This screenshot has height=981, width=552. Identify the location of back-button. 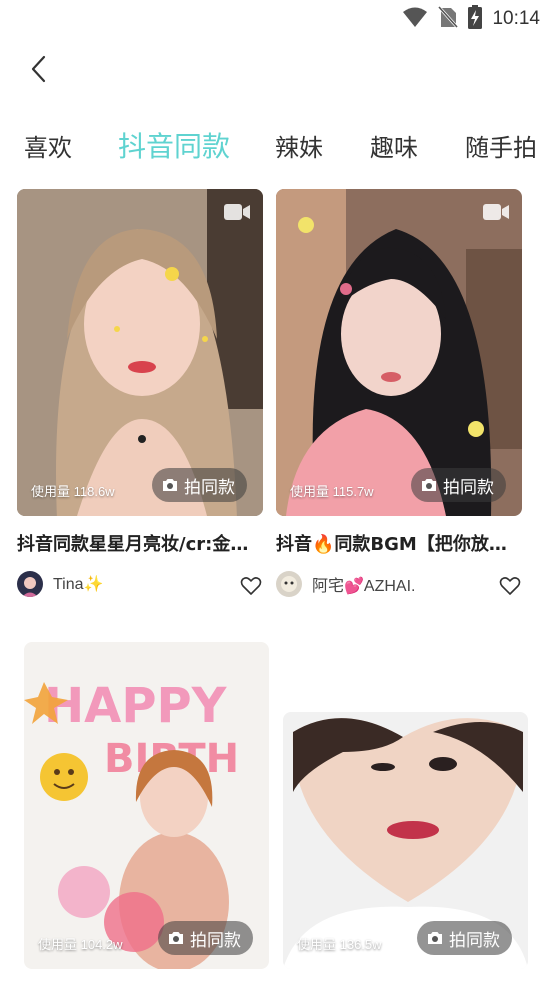
(39, 69).